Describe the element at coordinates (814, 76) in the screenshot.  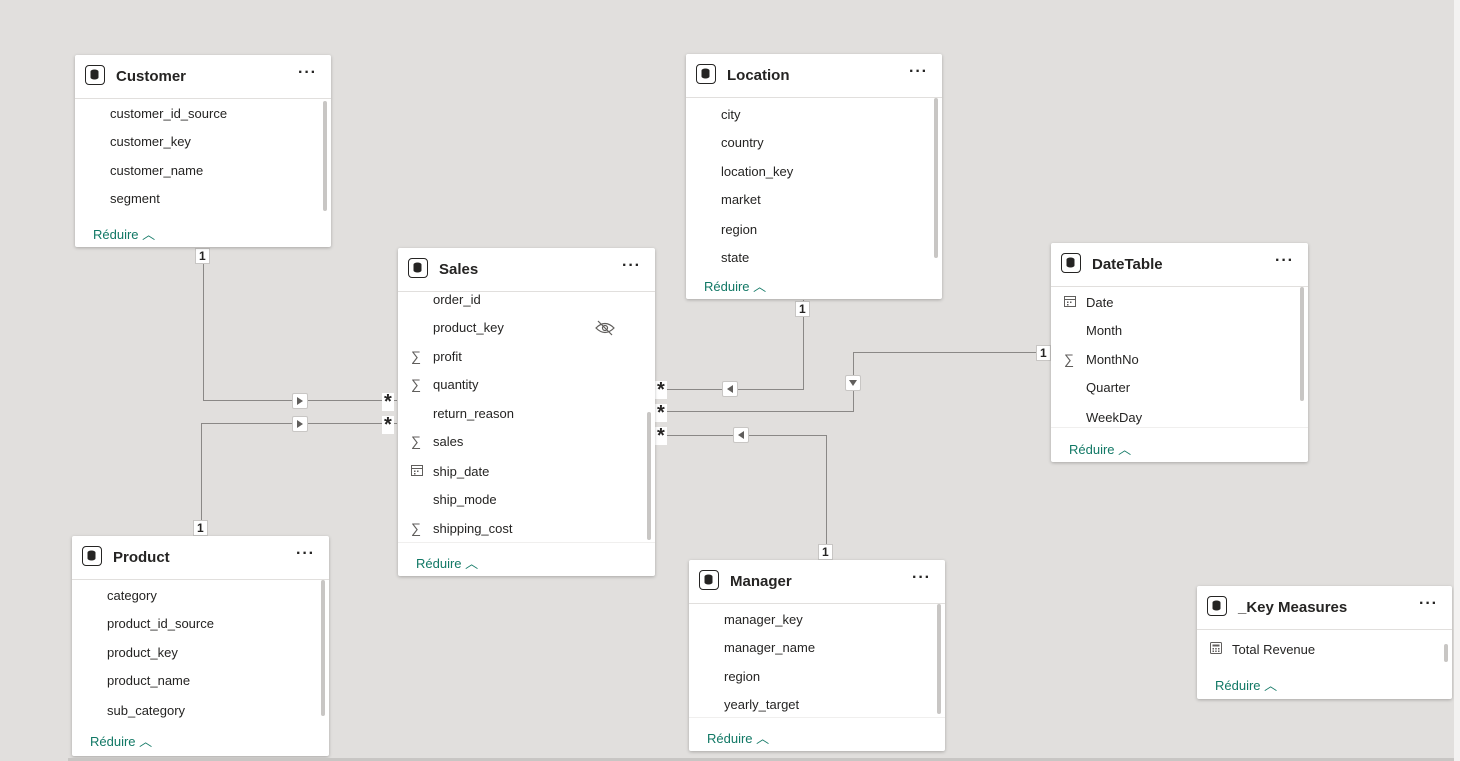
I see `table-header: Location ···` at that location.